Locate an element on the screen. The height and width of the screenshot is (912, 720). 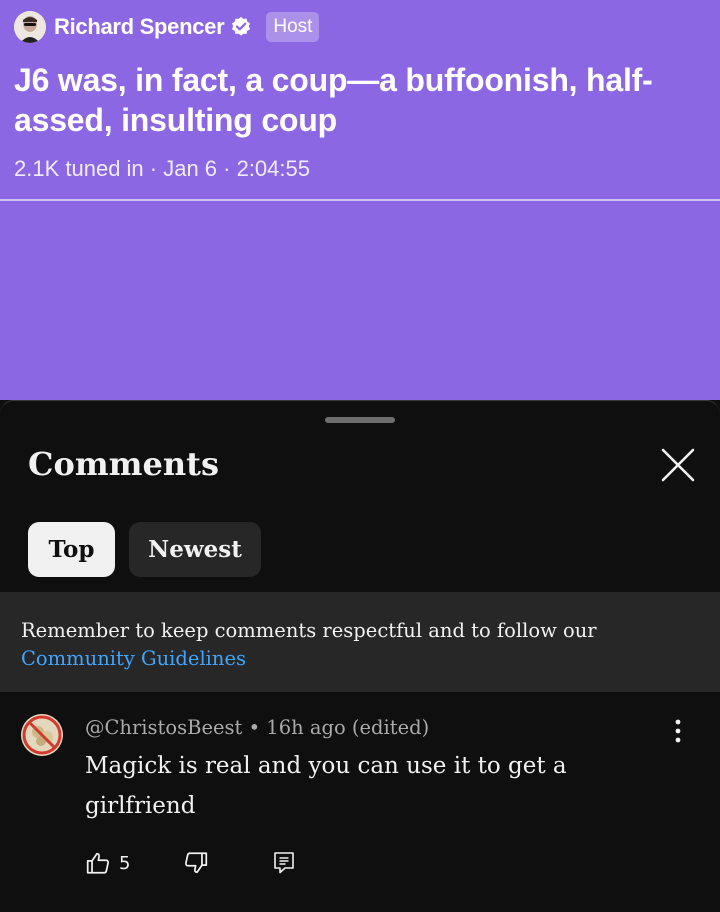
divider is located at coordinates (360, 200).